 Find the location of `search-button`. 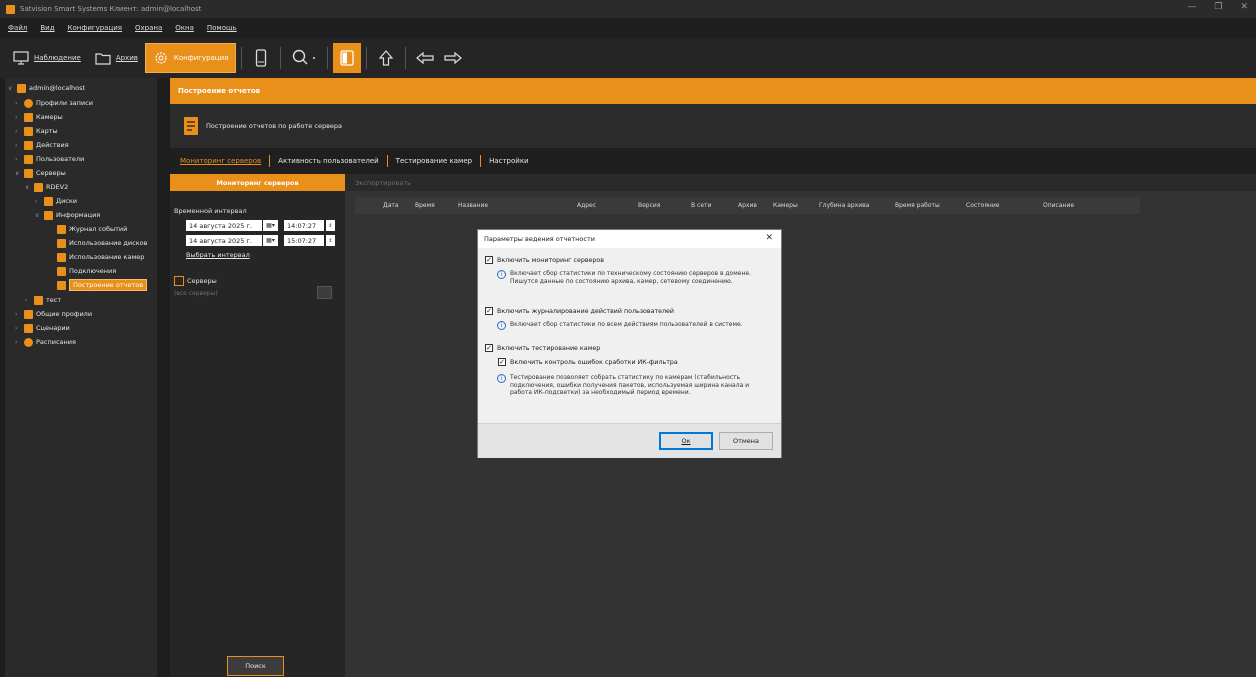

search-button is located at coordinates (304, 58).